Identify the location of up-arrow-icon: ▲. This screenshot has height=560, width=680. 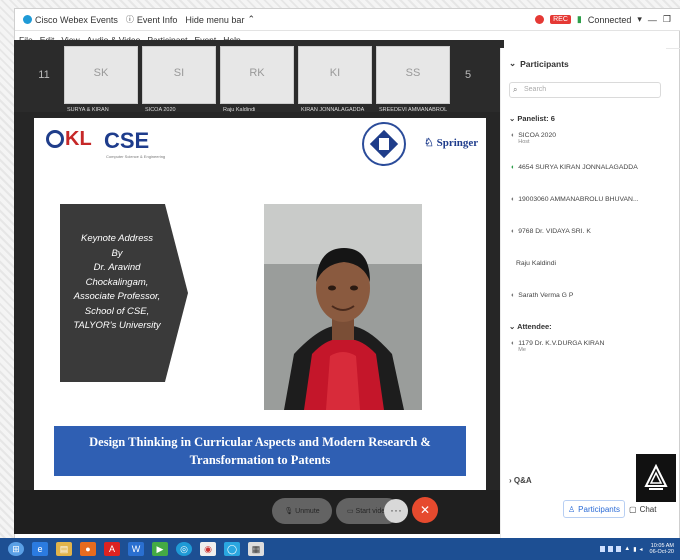
(627, 549).